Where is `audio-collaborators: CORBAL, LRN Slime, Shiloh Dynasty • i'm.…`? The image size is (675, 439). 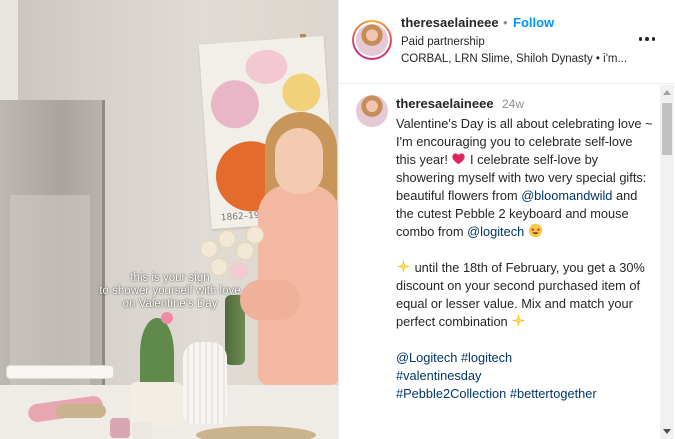
audio-collaborators: CORBAL, LRN Slime, Shiloh Dynasty • i'm.… is located at coordinates (516, 59).